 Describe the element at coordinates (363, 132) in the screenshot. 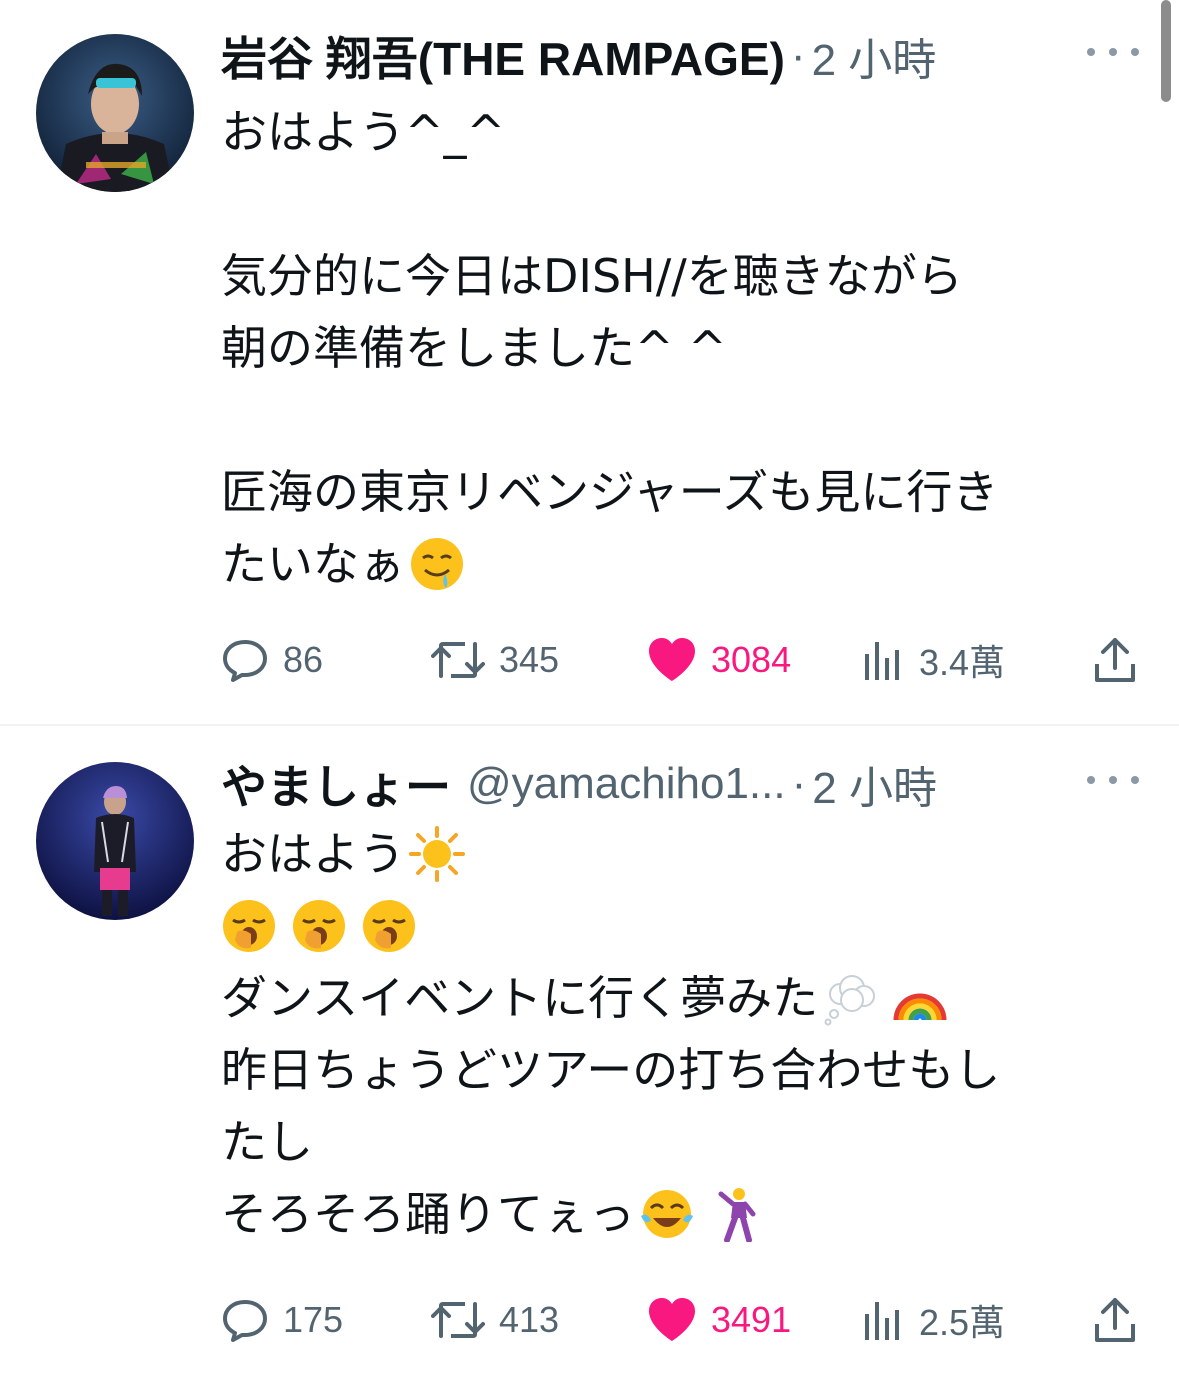

I see `tweet-line: おはよう^_^` at that location.